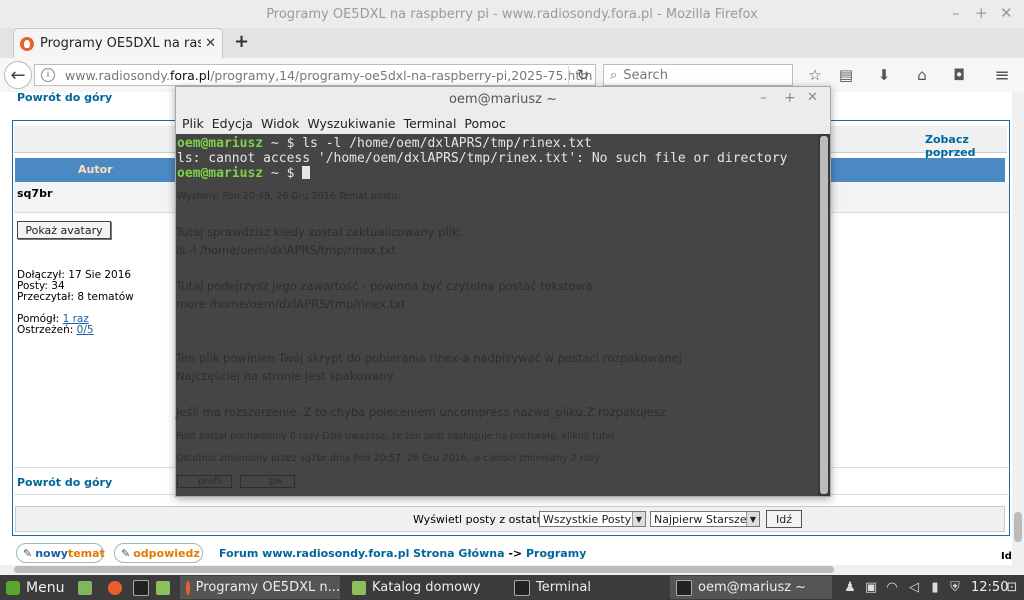 Image resolution: width=1024 pixels, height=600 pixels. Describe the element at coordinates (64, 98) in the screenshot. I see `back-to-top-link: Powrót do góry` at that location.